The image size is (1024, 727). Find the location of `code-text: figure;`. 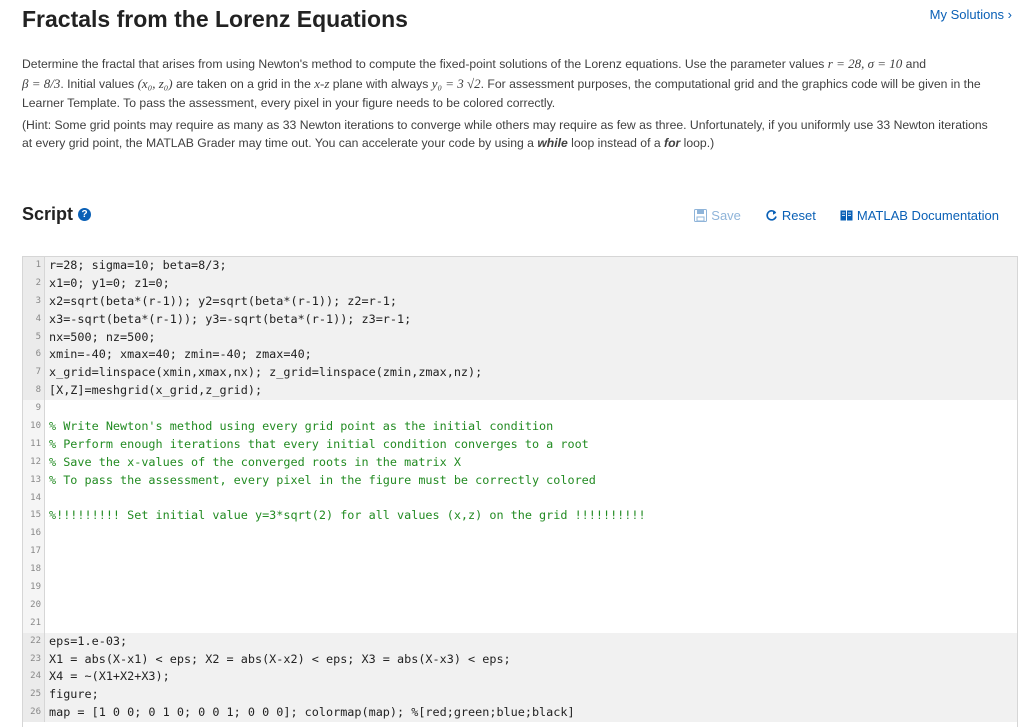

code-text: figure; is located at coordinates (72, 695).